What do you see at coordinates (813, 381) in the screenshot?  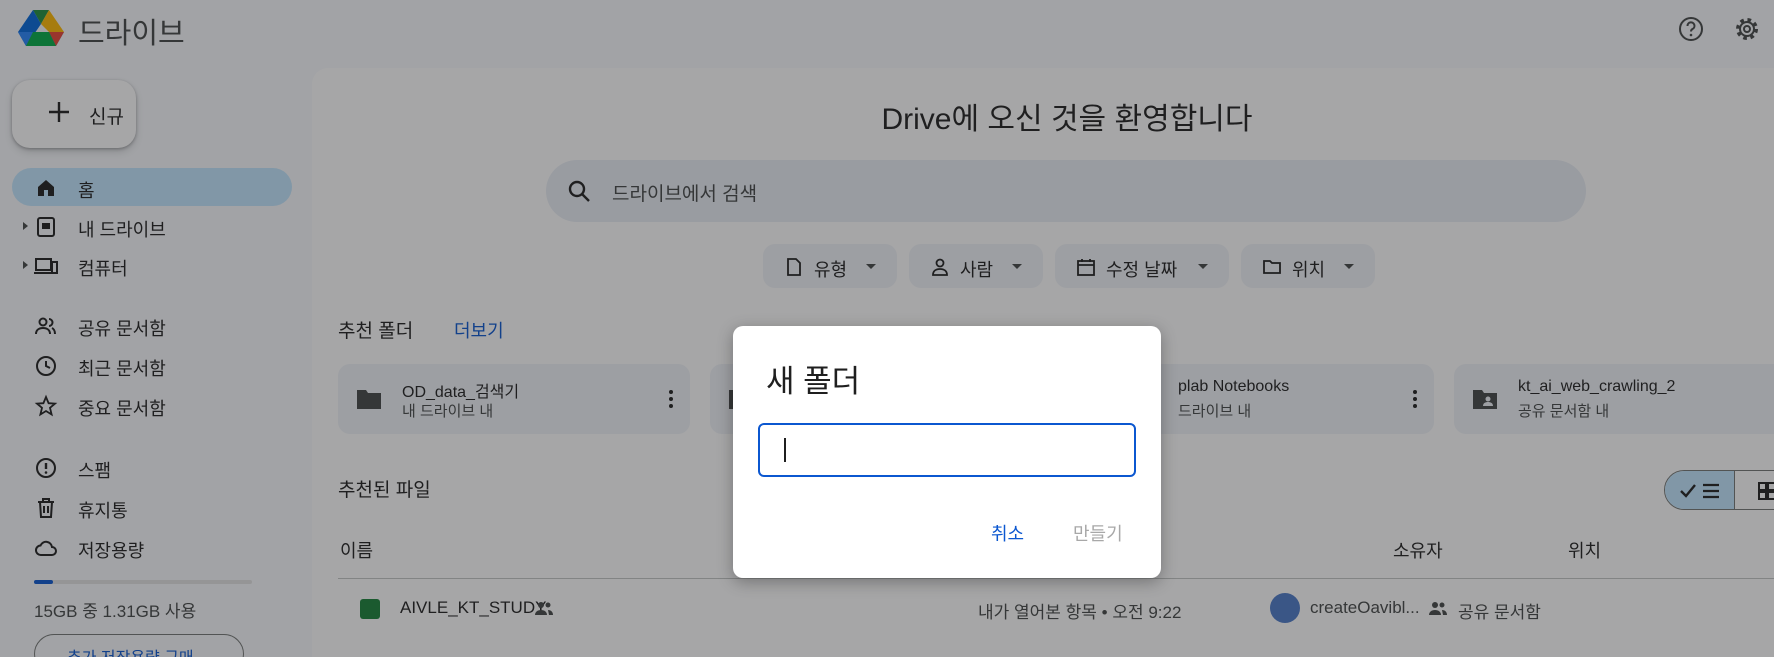 I see `dialog-title: 새 폴더` at bounding box center [813, 381].